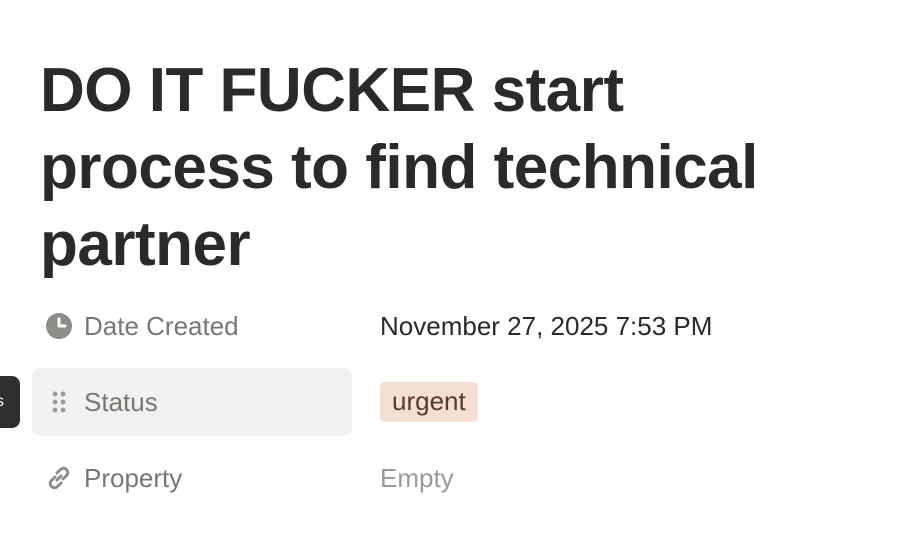 The width and height of the screenshot is (910, 538). What do you see at coordinates (59, 326) in the screenshot?
I see `clock-icon` at bounding box center [59, 326].